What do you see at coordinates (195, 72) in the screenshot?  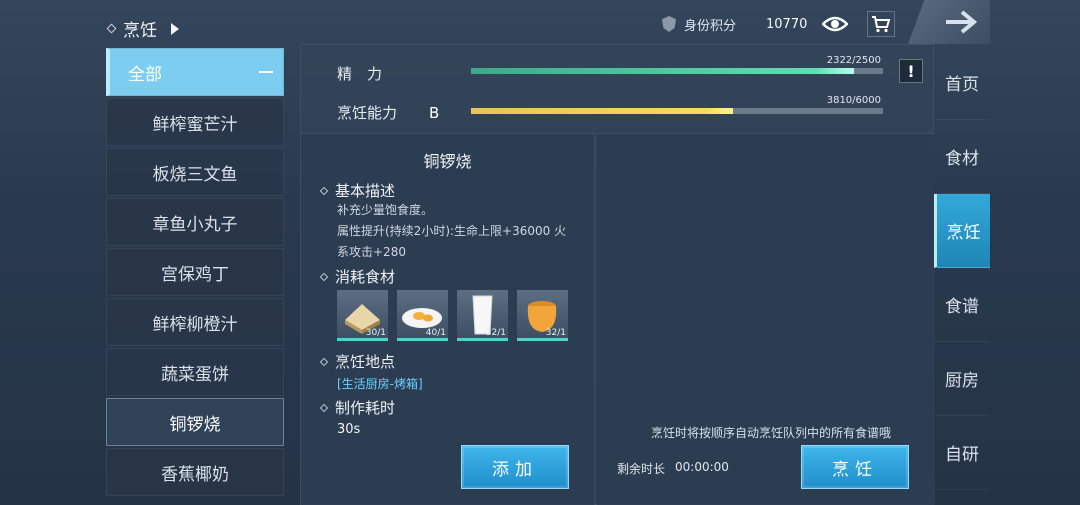 I see `category-all: 全部` at bounding box center [195, 72].